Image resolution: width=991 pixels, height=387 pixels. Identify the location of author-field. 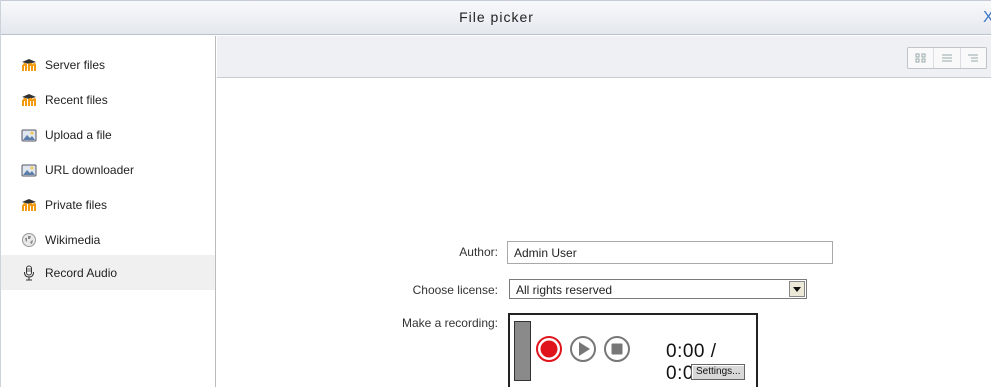
(670, 252).